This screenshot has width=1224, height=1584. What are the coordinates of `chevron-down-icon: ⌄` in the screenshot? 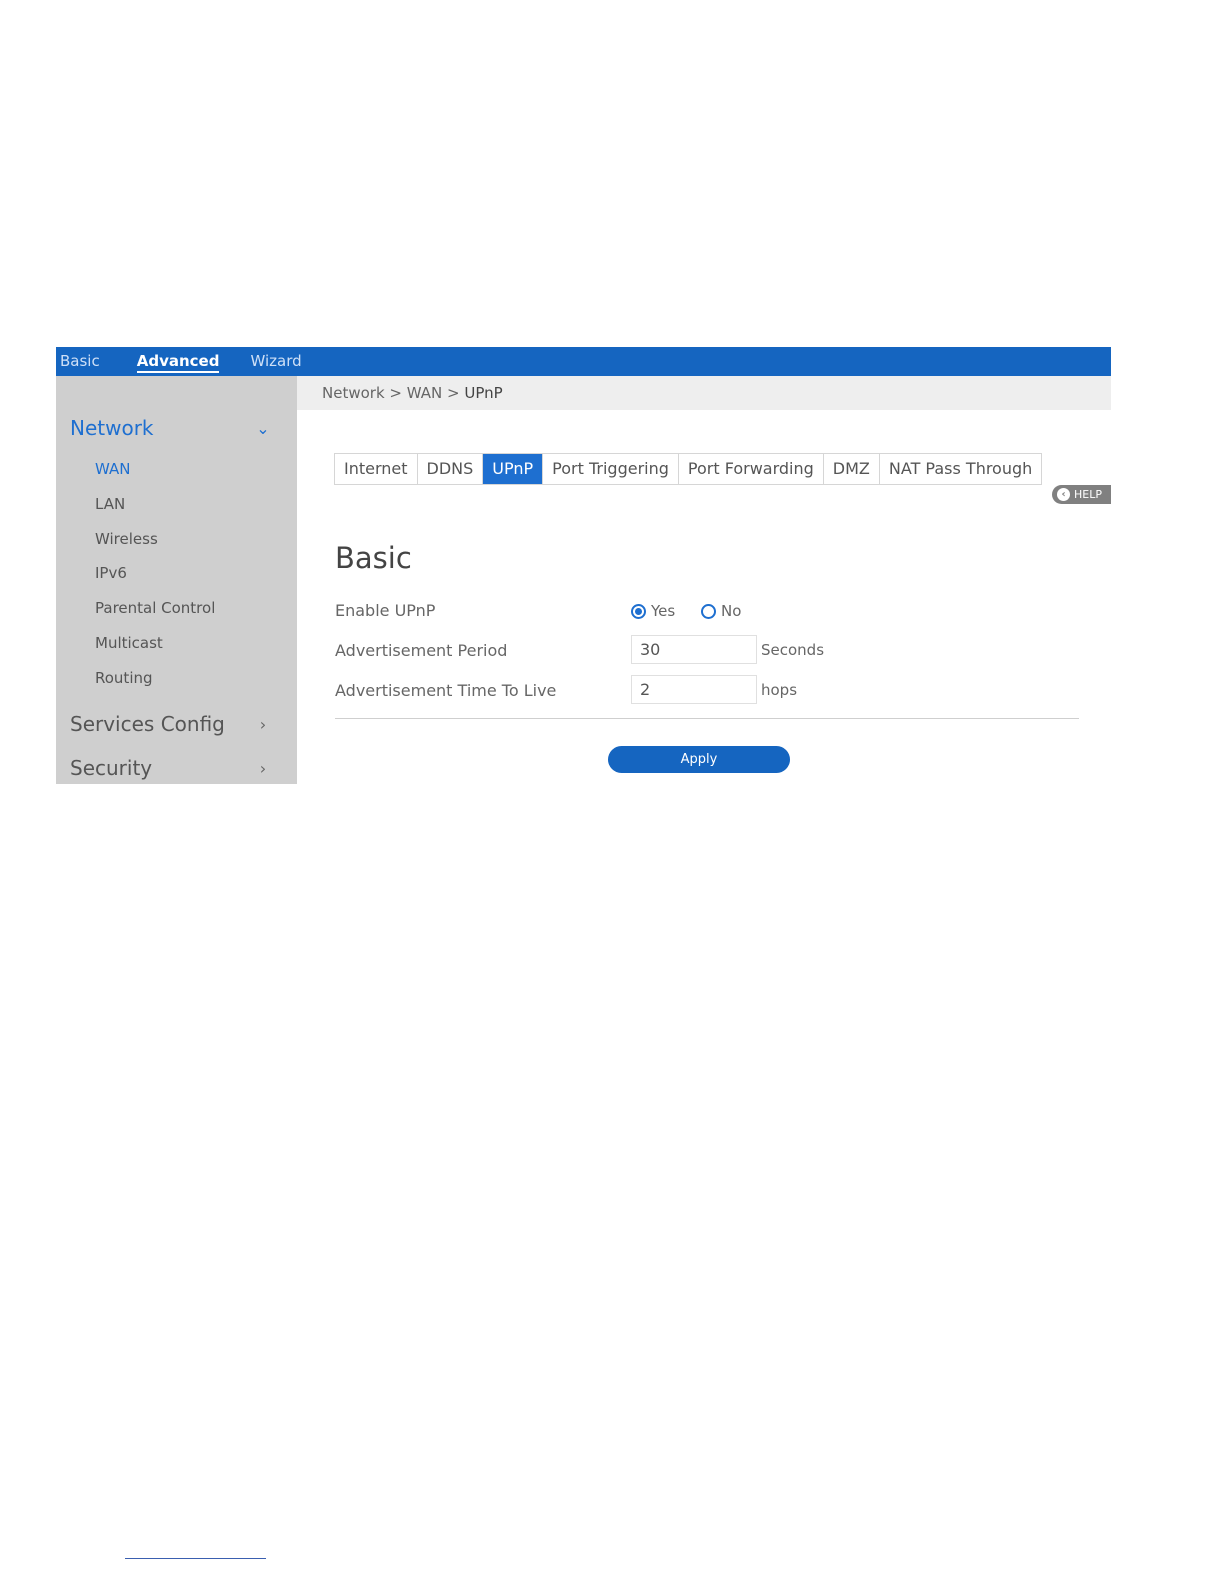 It's located at (263, 428).